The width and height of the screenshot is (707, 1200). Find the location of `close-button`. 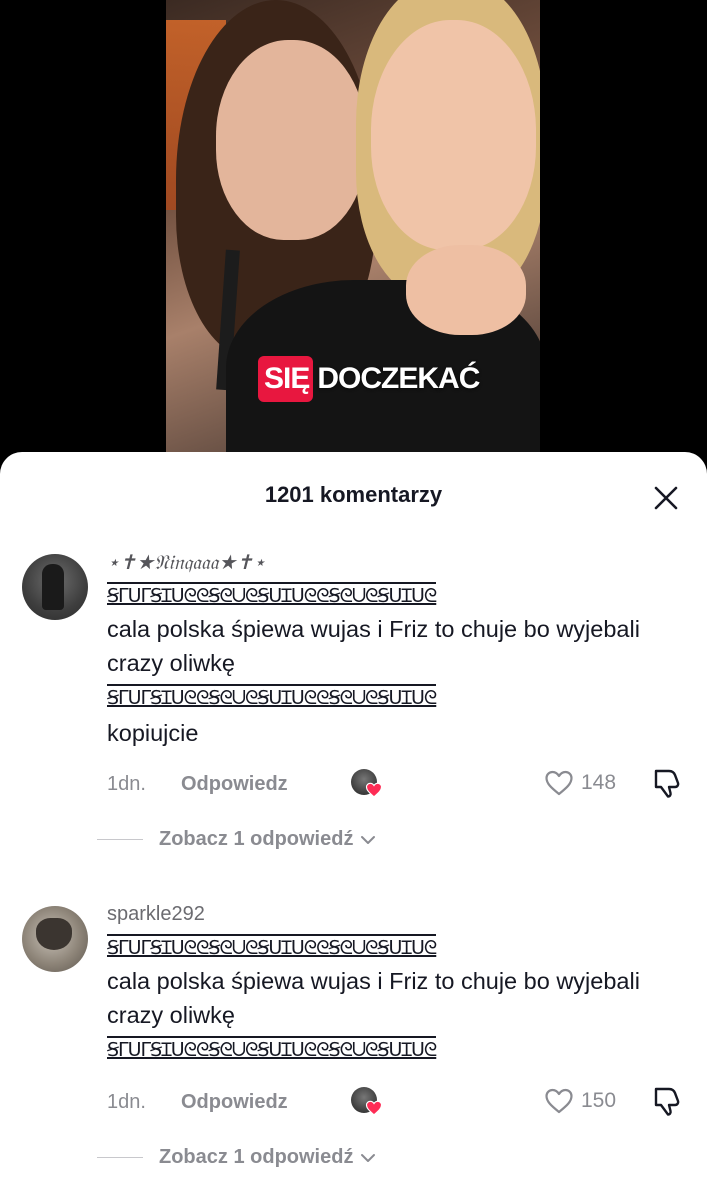

close-button is located at coordinates (666, 498).